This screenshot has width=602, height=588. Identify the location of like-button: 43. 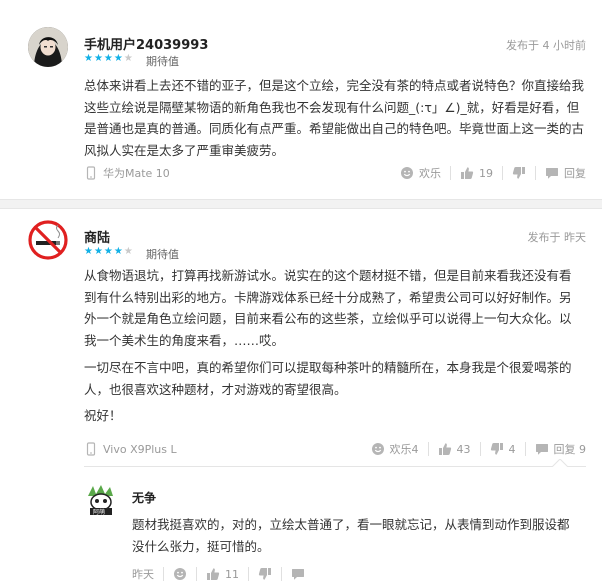
(454, 449).